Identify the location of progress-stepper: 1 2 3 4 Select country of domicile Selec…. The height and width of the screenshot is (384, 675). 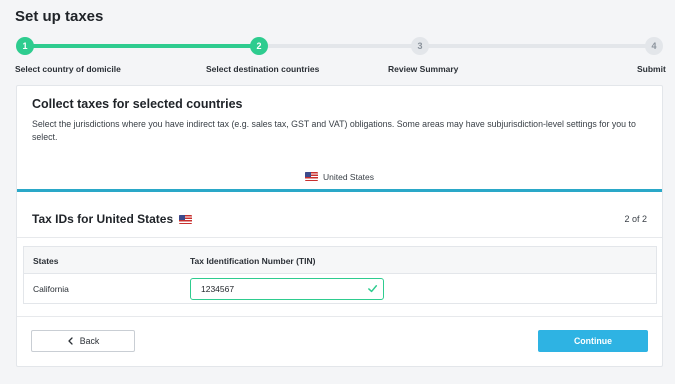
(337, 56).